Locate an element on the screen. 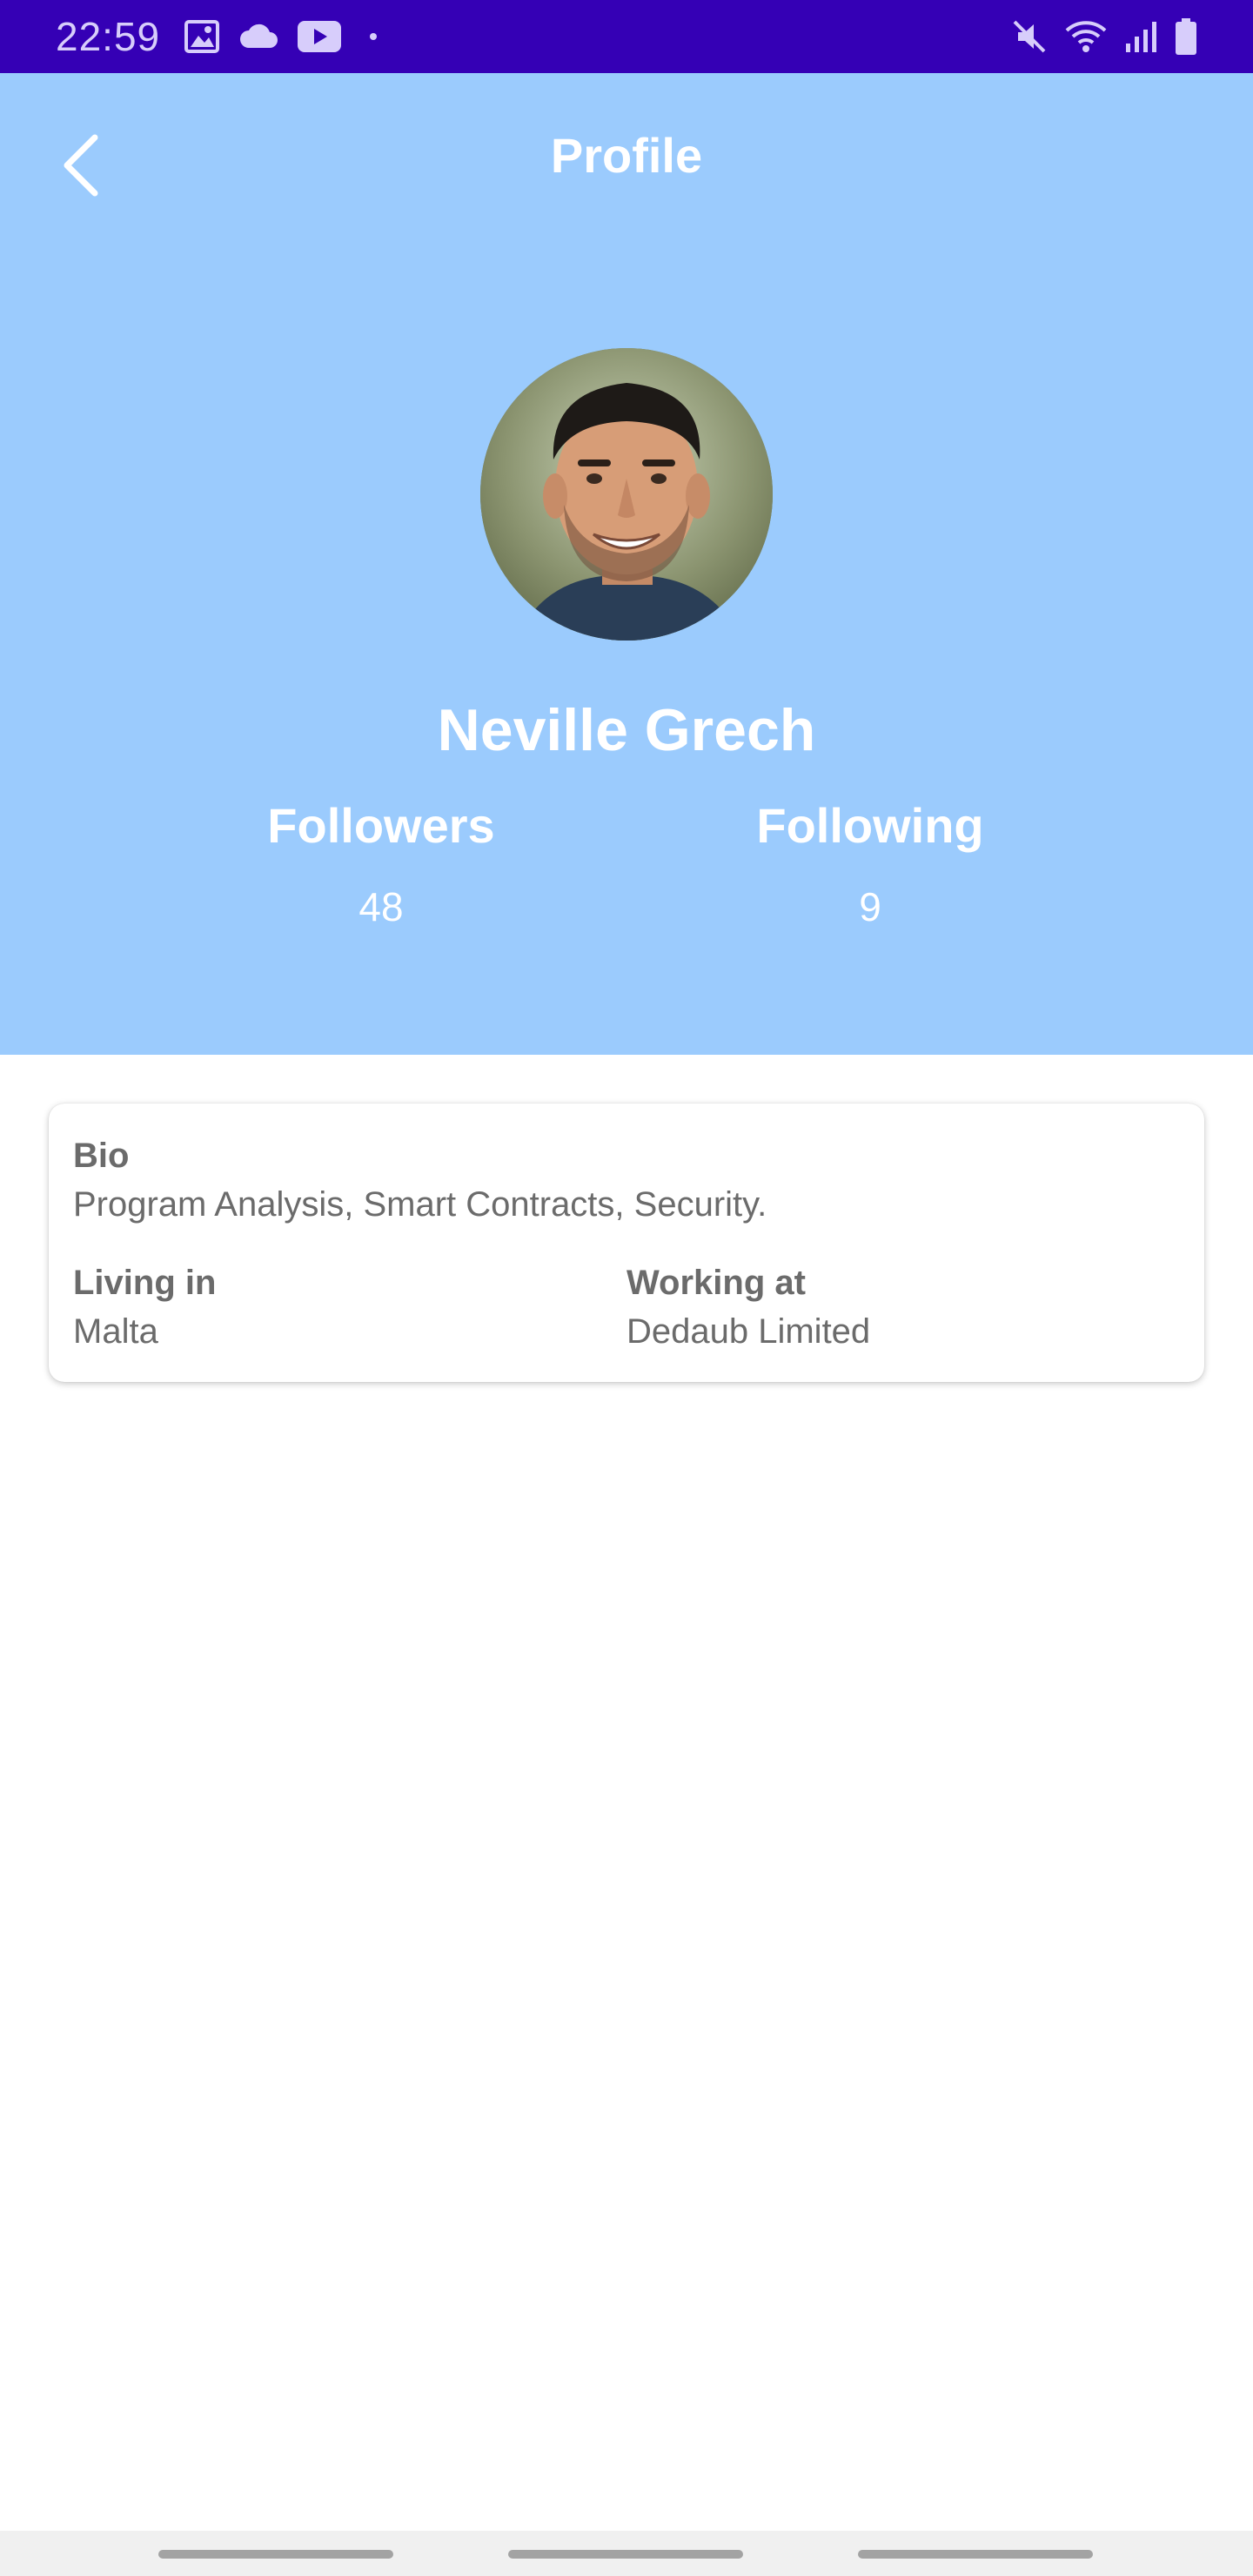 The image size is (1253, 2576). wifi-icon is located at coordinates (1086, 37).